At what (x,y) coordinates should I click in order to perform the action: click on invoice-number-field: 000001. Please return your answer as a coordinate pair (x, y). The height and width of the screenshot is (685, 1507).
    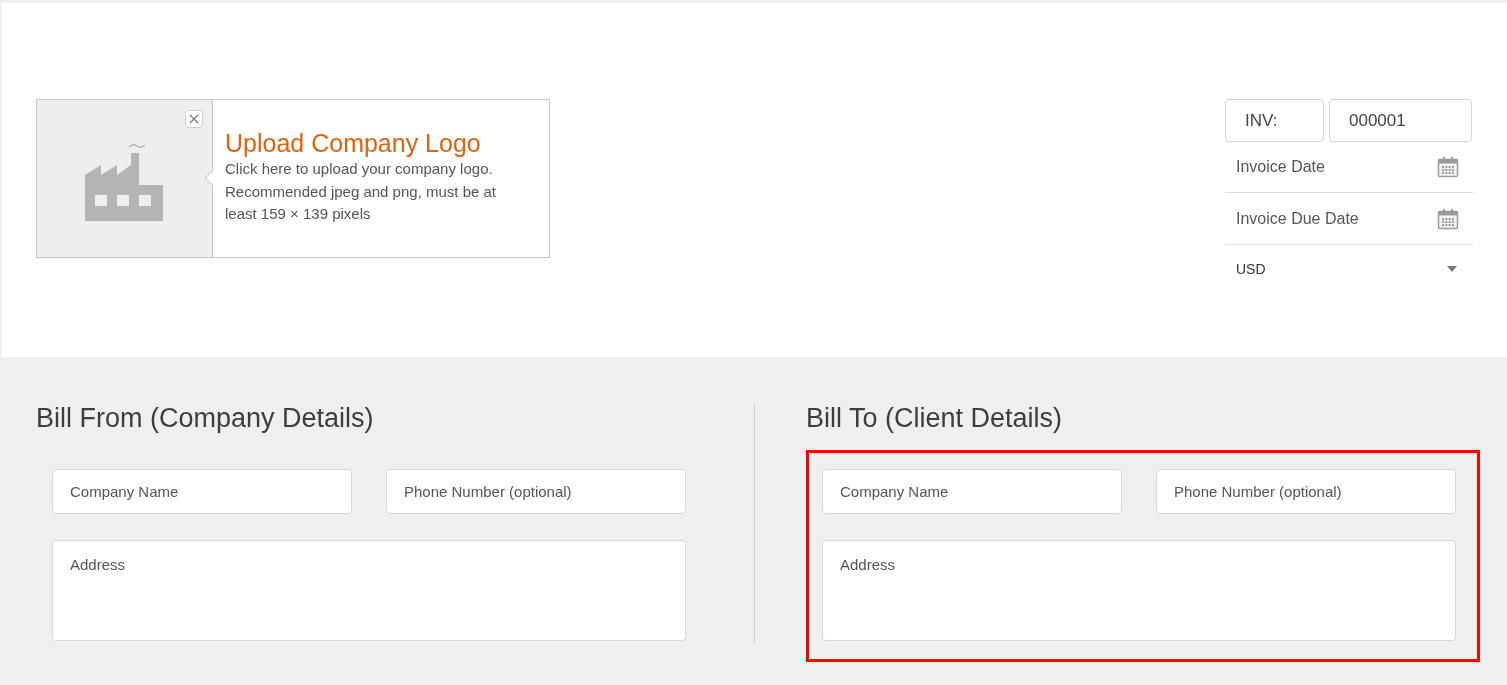
    Looking at the image, I should click on (1400, 120).